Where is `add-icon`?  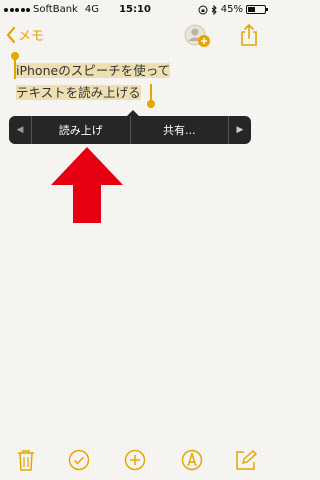
add-icon is located at coordinates (135, 460).